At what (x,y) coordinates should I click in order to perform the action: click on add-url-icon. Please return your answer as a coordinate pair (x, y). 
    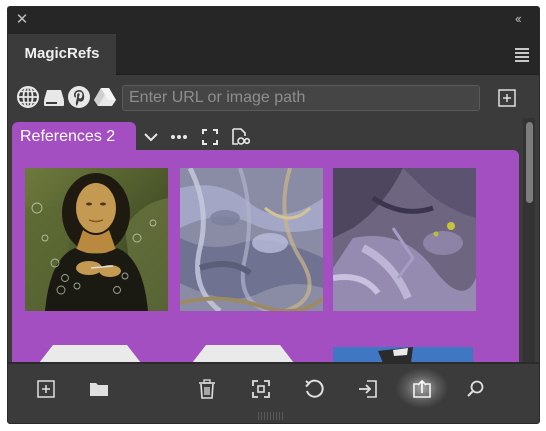
    Looking at the image, I should click on (507, 98).